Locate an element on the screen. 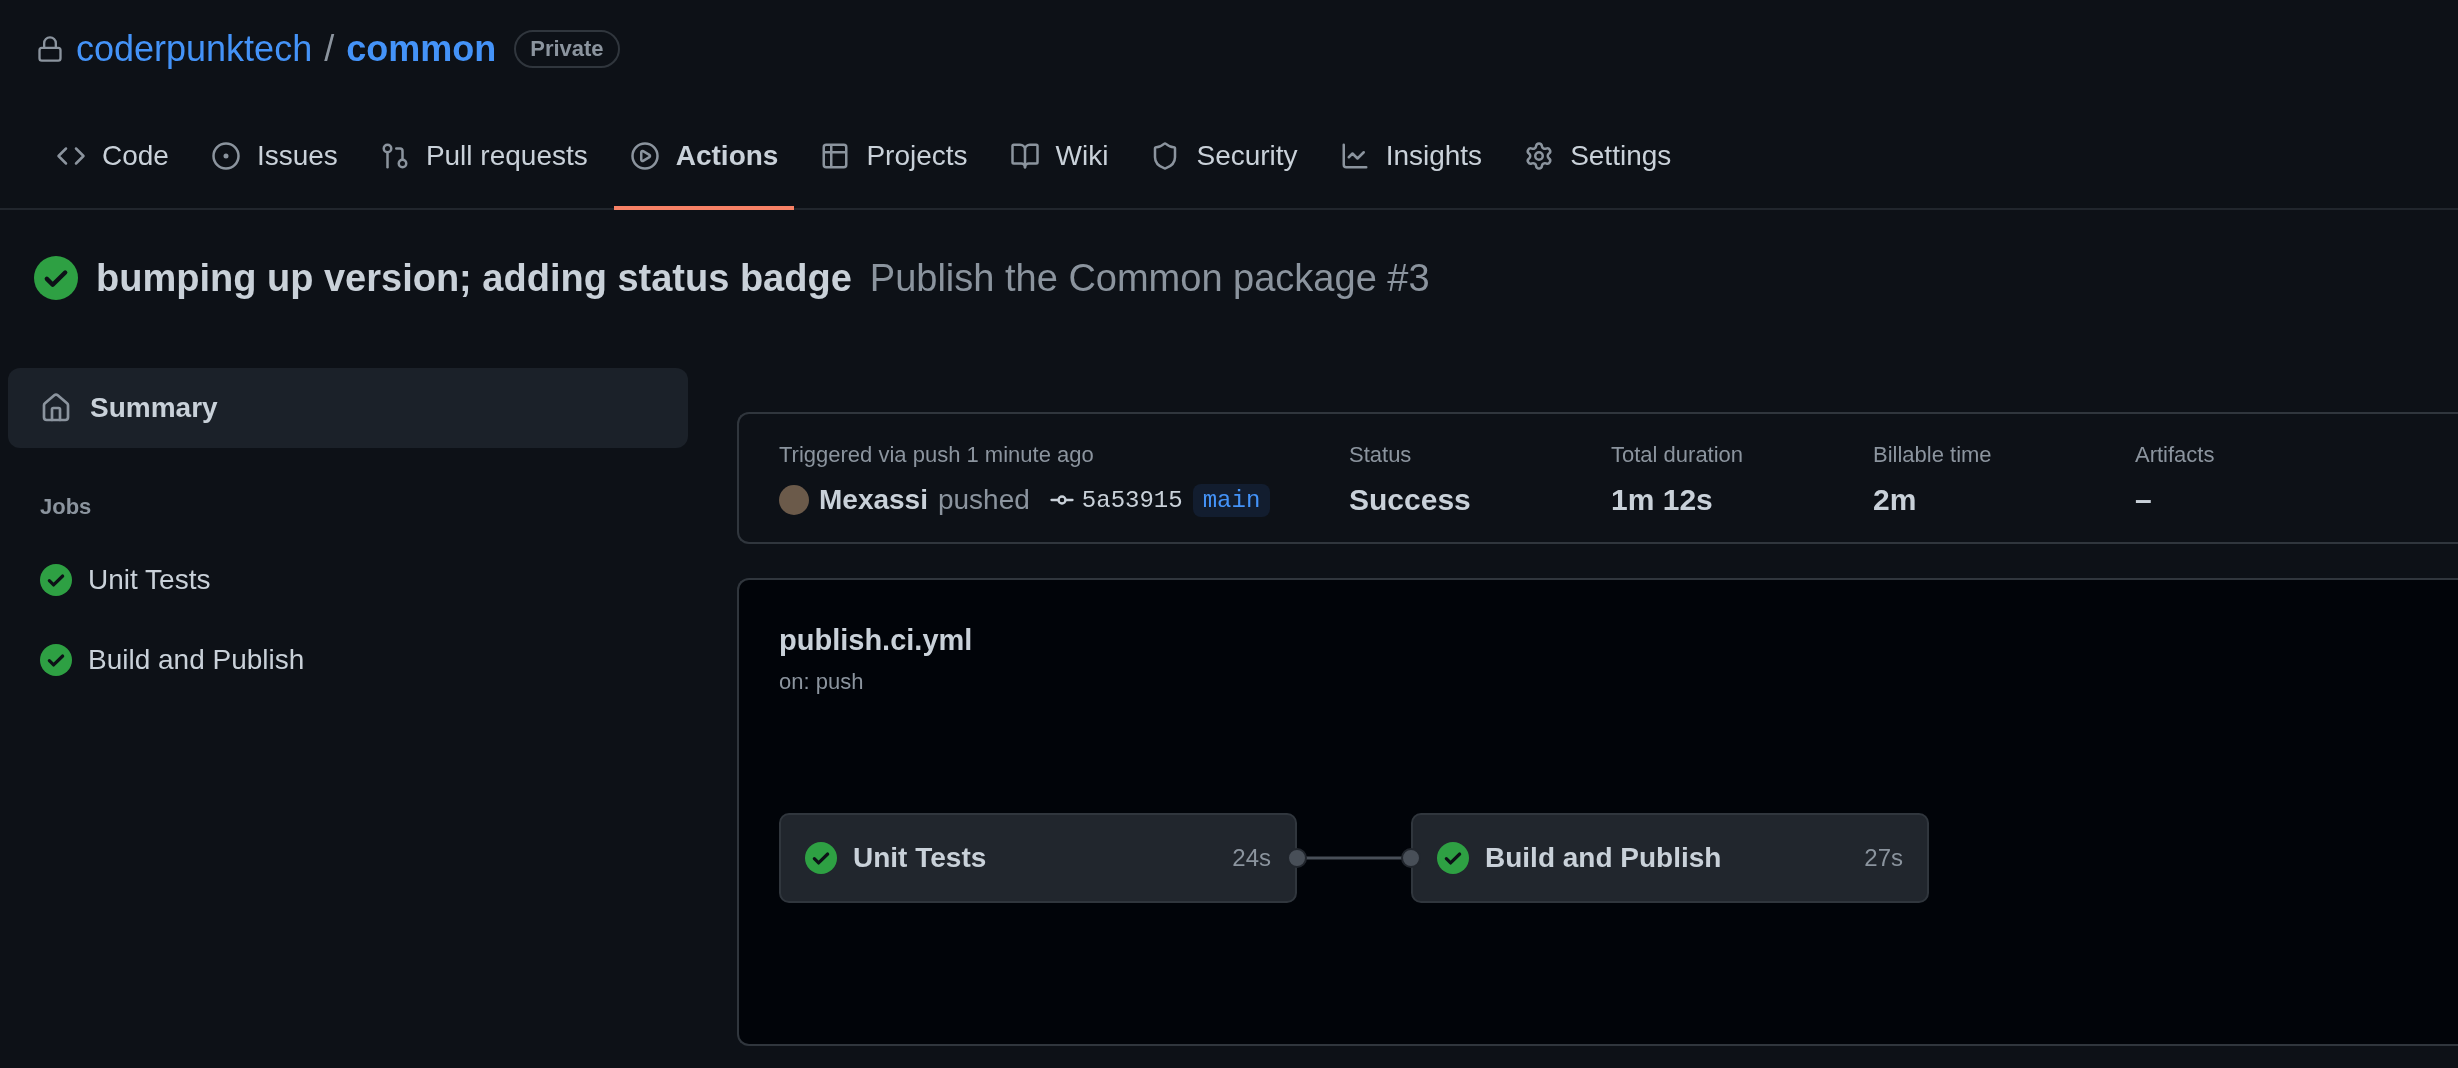 This screenshot has height=1068, width=2458. repo-tab: Wiki is located at coordinates (1059, 163).